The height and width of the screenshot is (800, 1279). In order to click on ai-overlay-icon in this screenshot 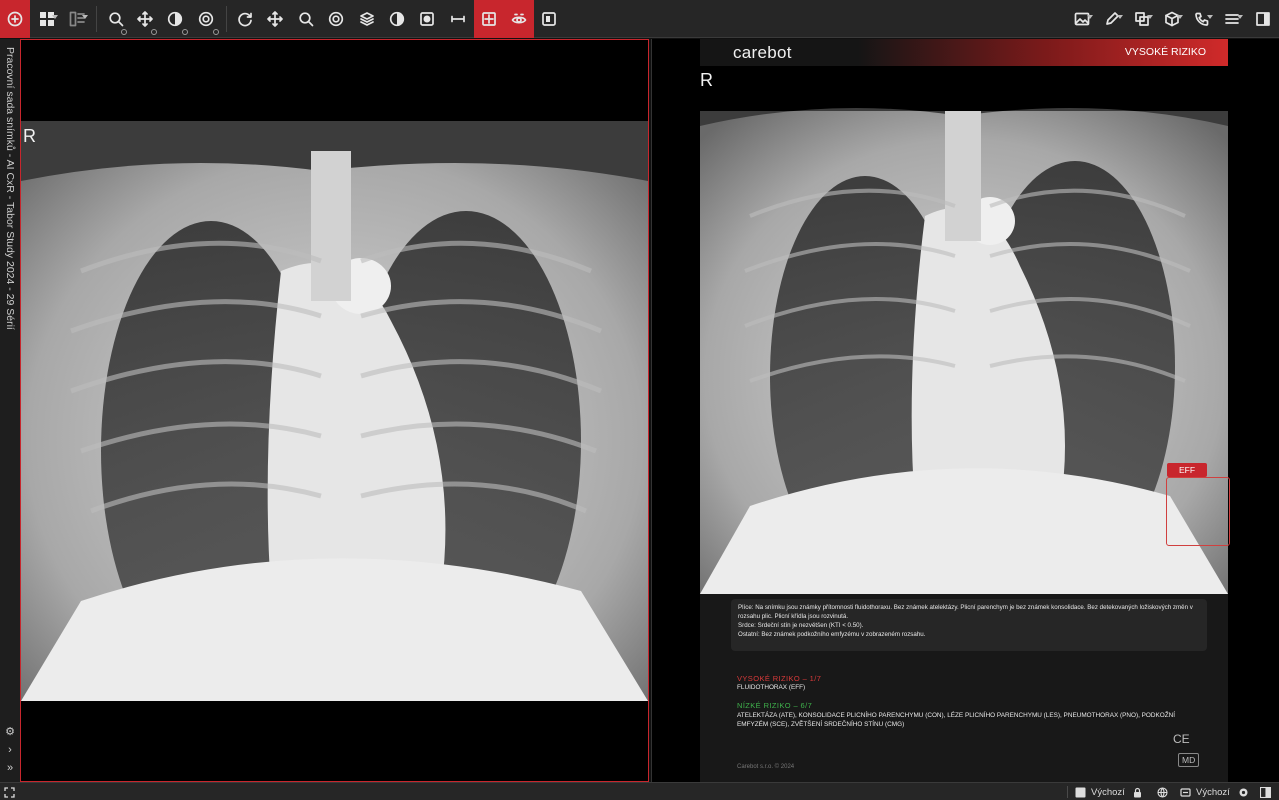, I will do `click(489, 19)`.